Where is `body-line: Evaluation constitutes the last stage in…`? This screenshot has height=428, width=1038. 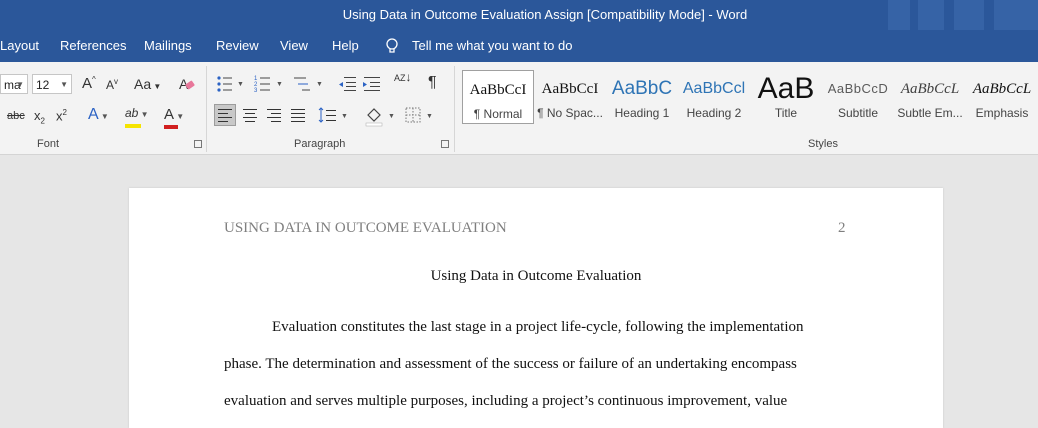
body-line: Evaluation constitutes the last stage in… is located at coordinates (538, 327).